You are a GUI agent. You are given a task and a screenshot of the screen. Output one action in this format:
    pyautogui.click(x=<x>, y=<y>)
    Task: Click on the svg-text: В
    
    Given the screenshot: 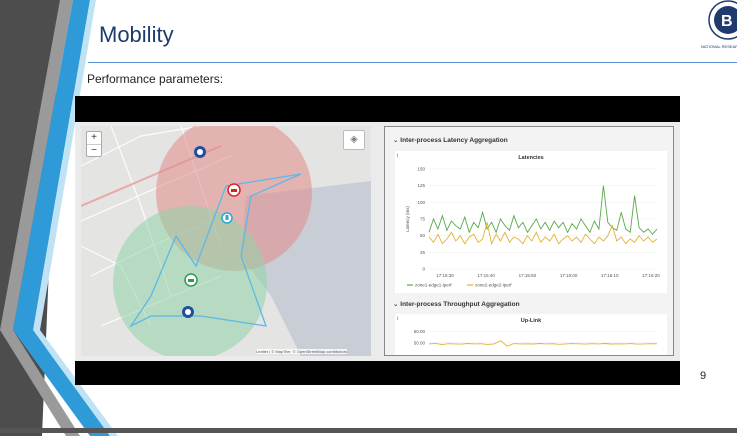 What is the action you would take?
    pyautogui.click(x=727, y=21)
    